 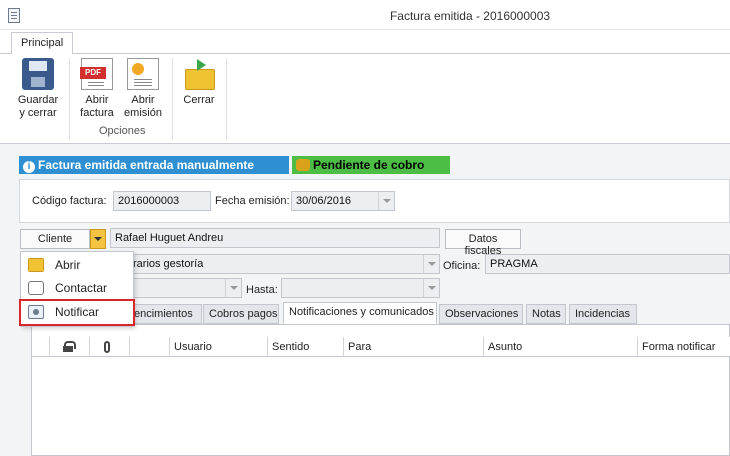 What do you see at coordinates (143, 74) in the screenshot?
I see `document-check-icon` at bounding box center [143, 74].